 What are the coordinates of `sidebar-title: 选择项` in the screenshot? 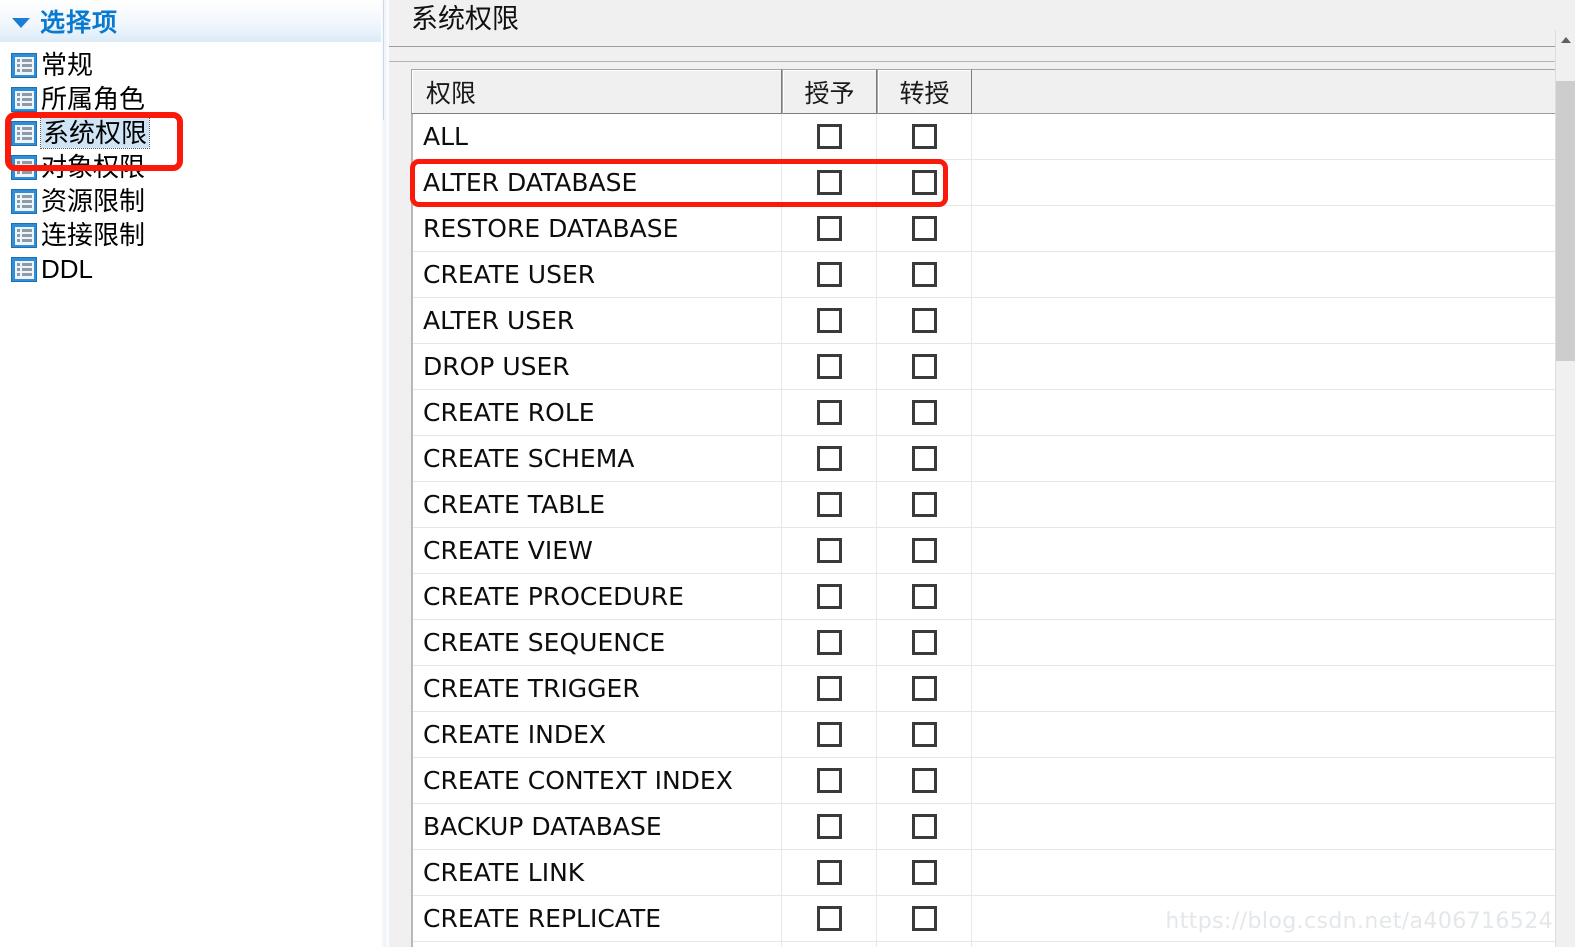 It's located at (79, 23).